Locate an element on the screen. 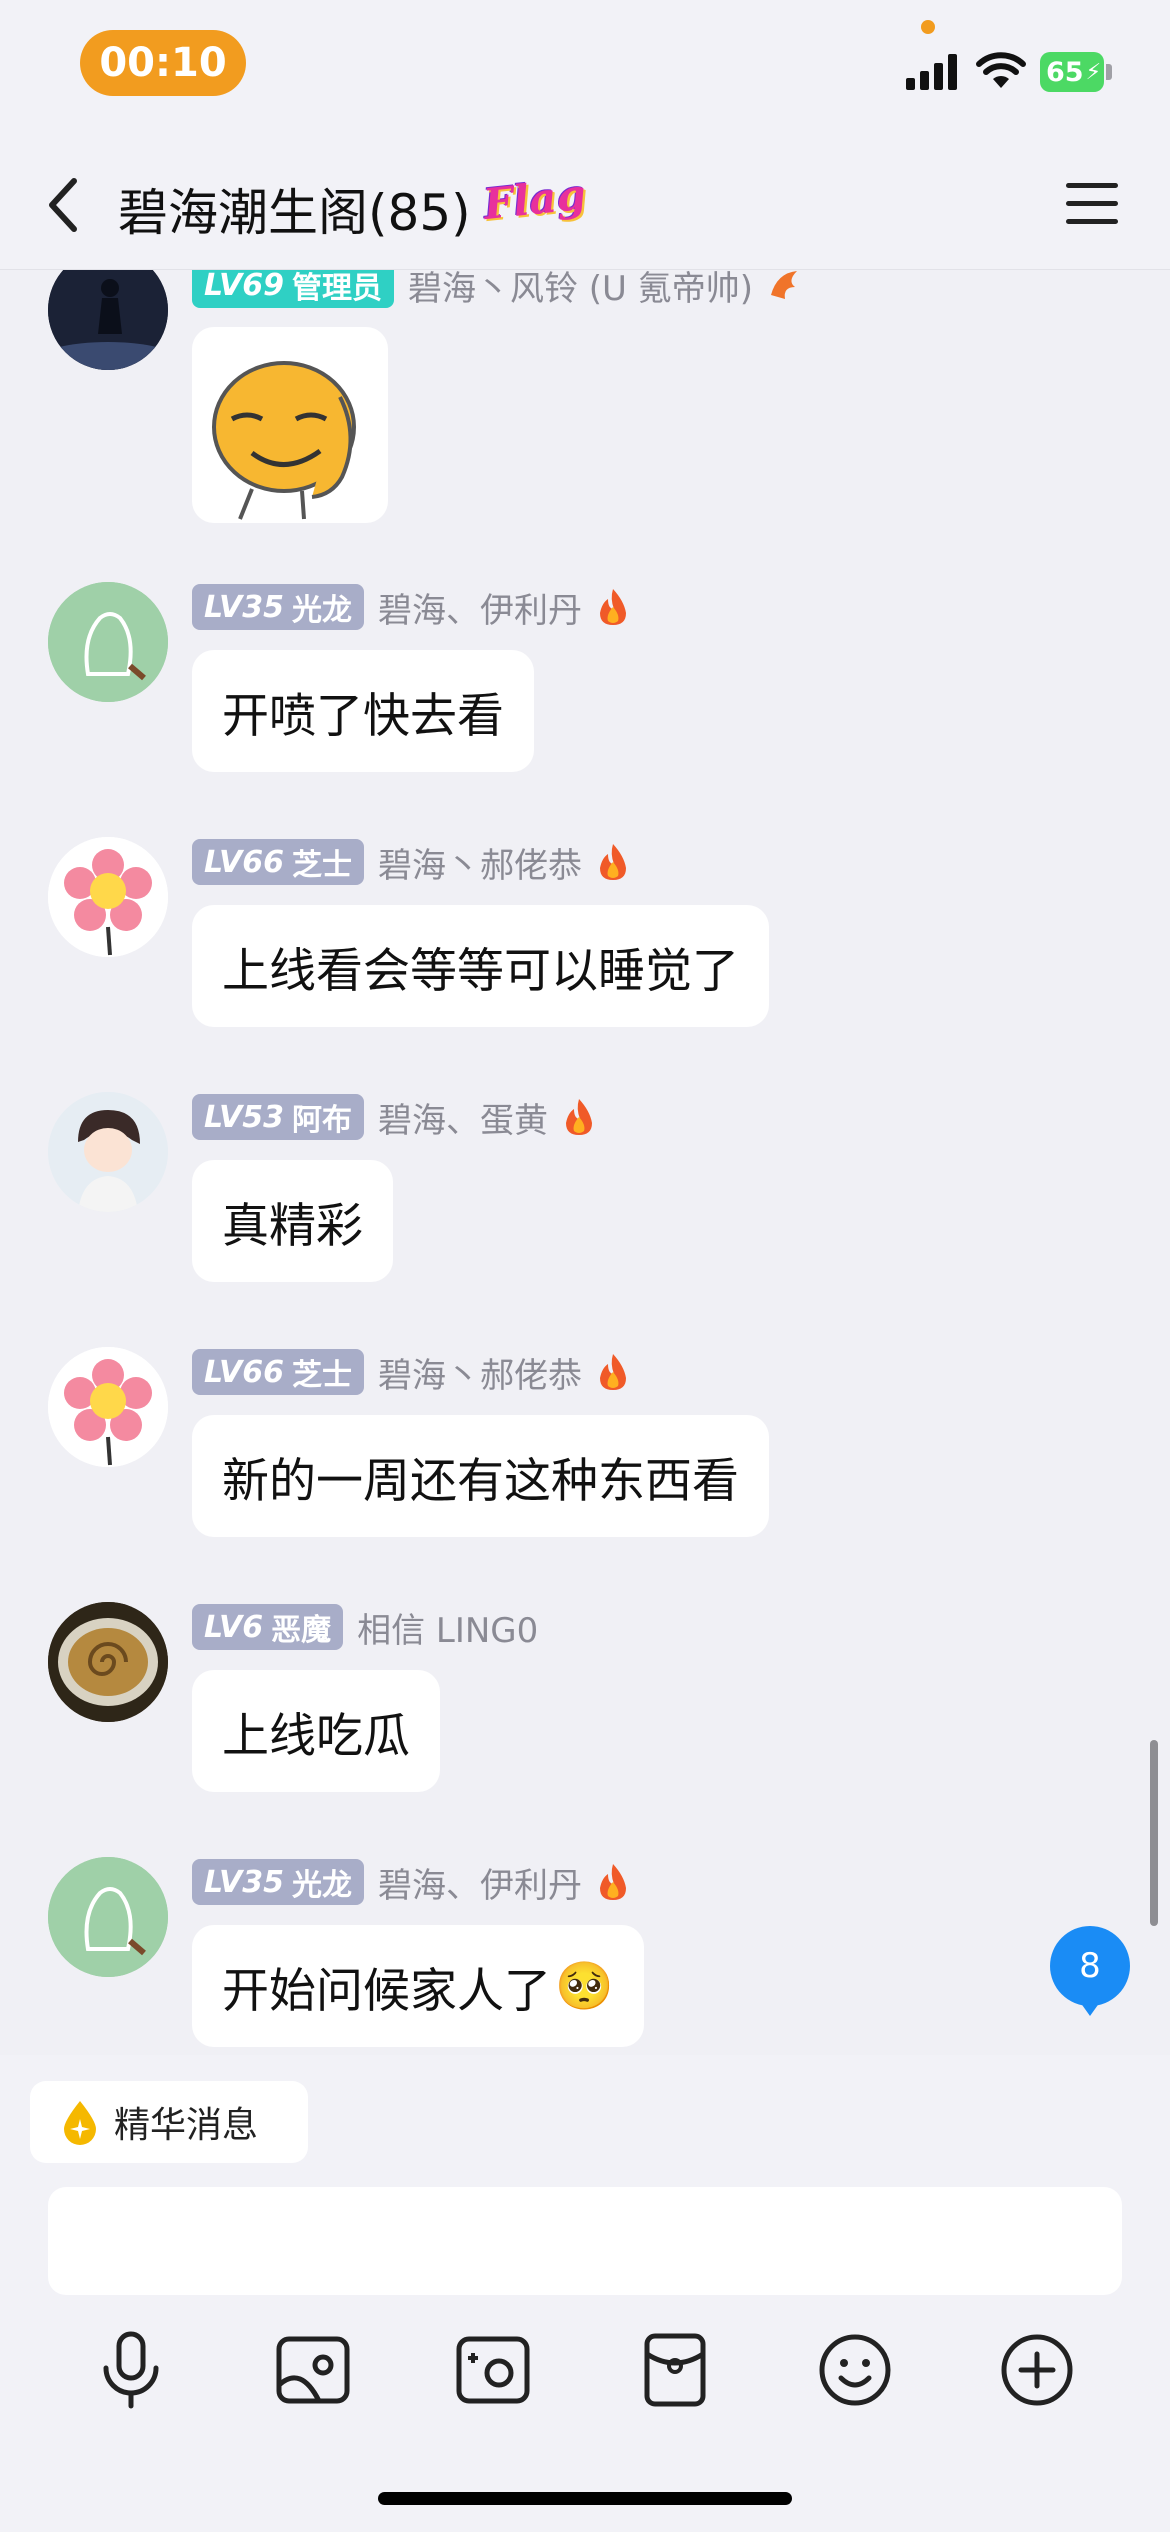  sender-name: 碧海、蛋黄 is located at coordinates (463, 1117).